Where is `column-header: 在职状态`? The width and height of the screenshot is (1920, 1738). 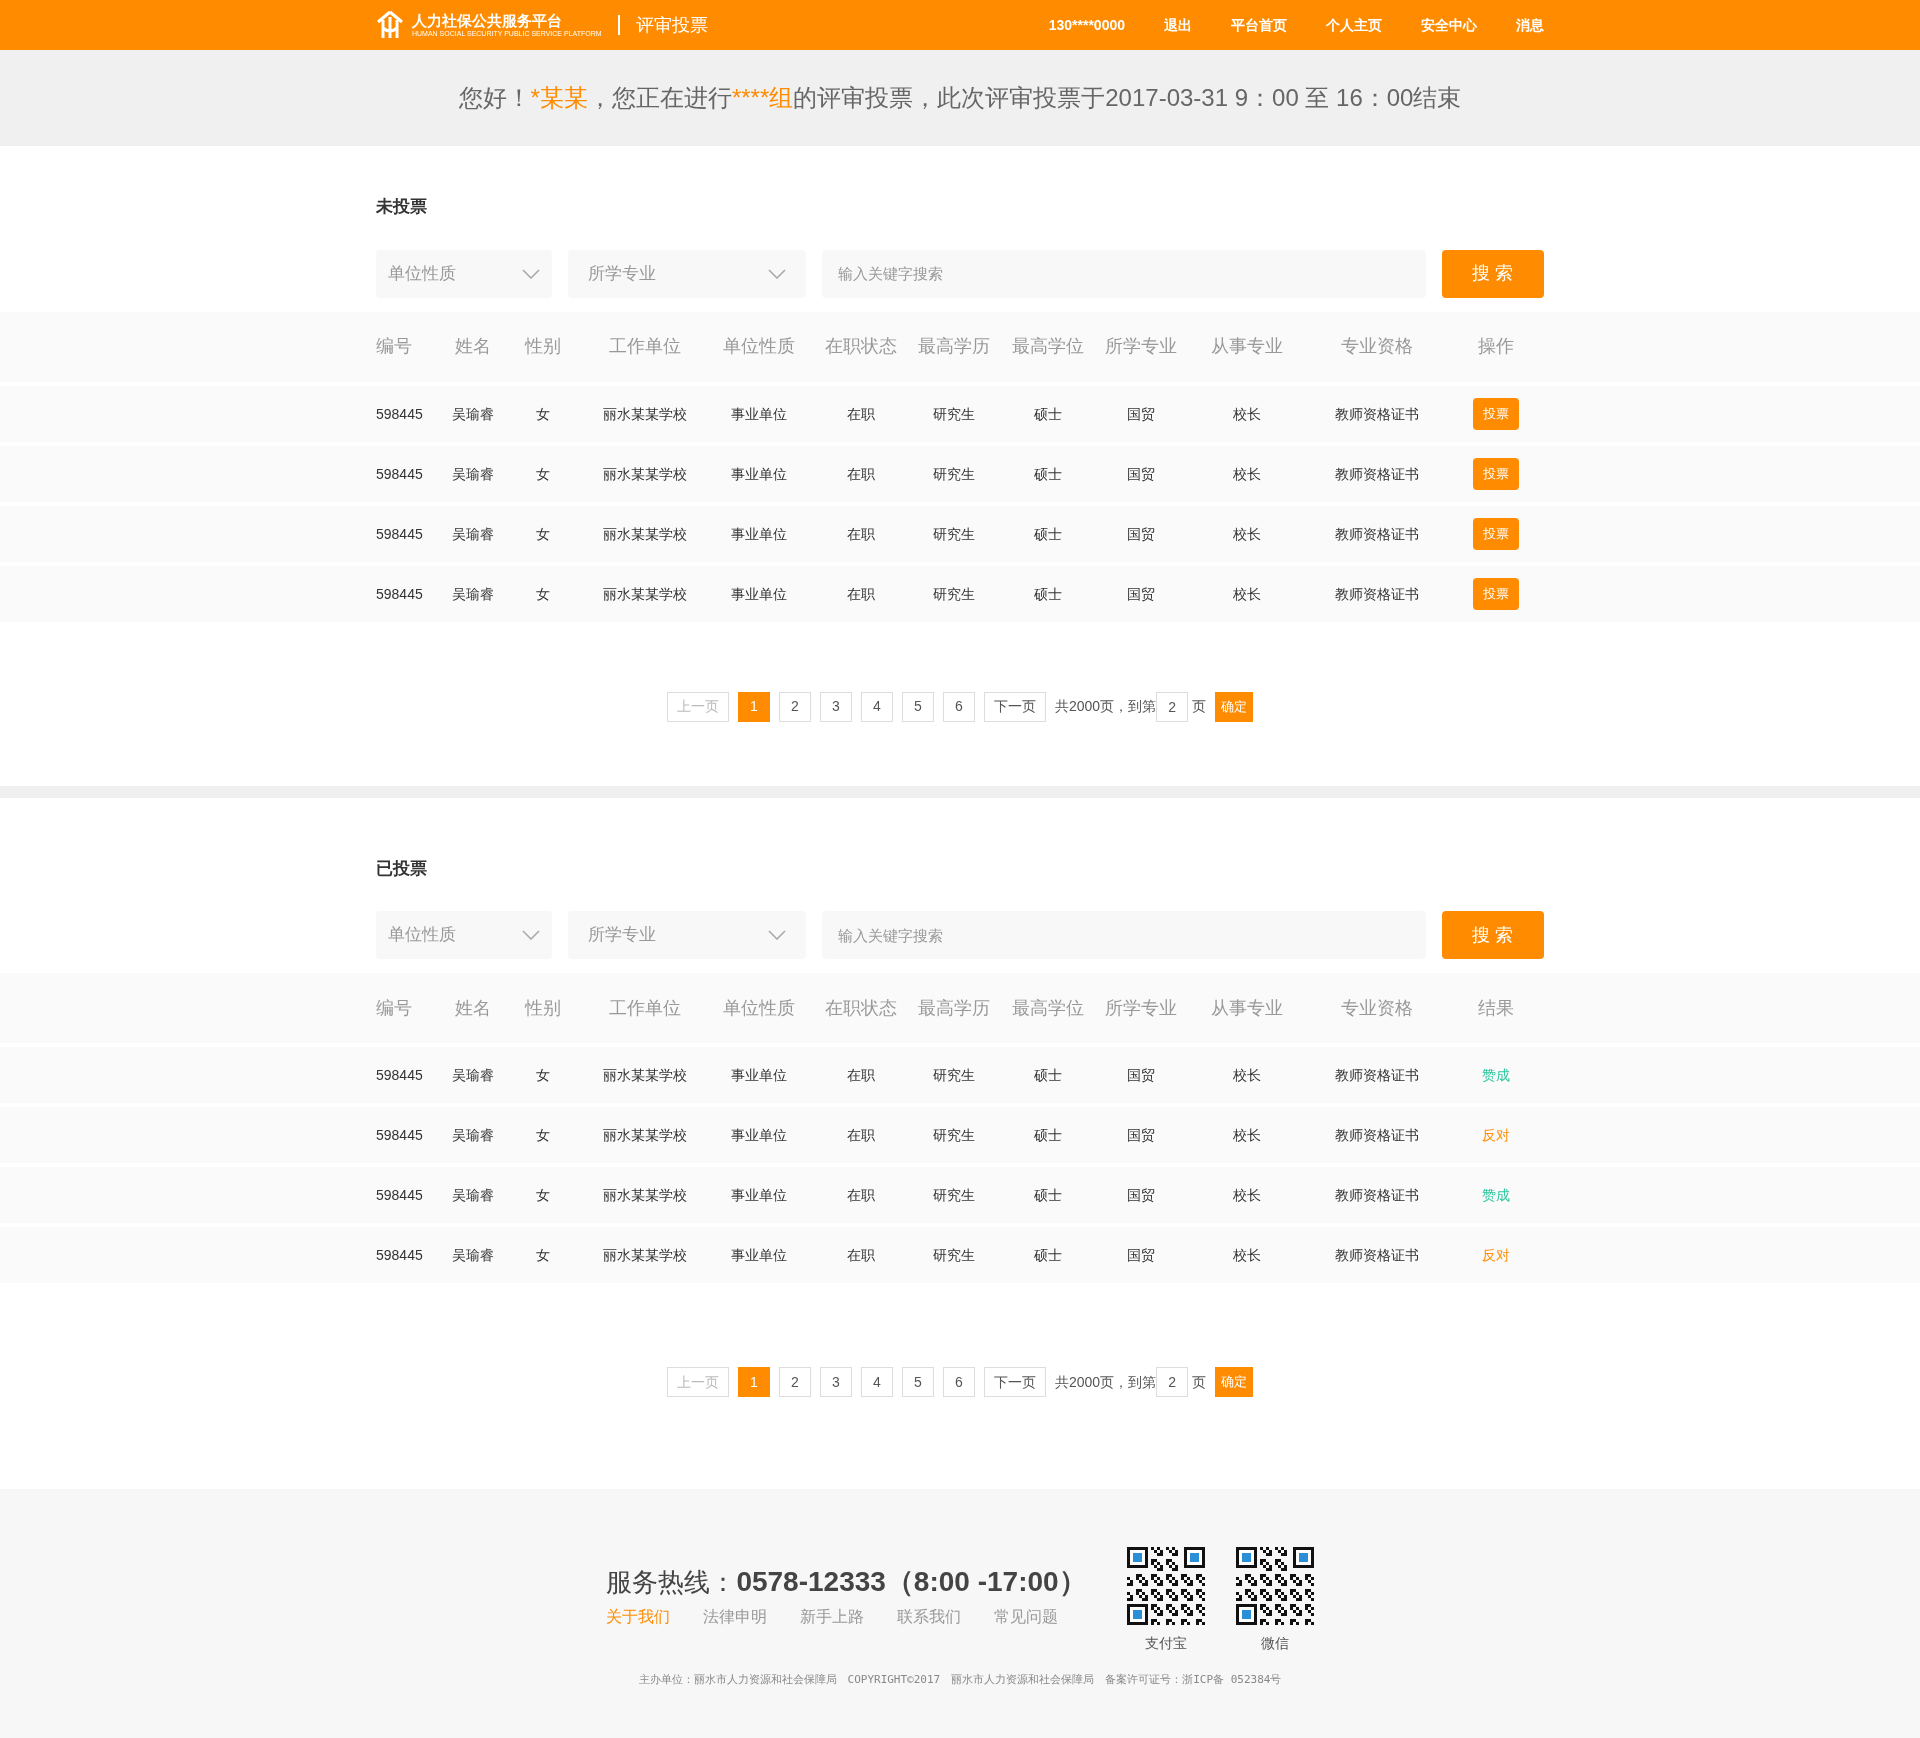
column-header: 在职状态 is located at coordinates (860, 1007).